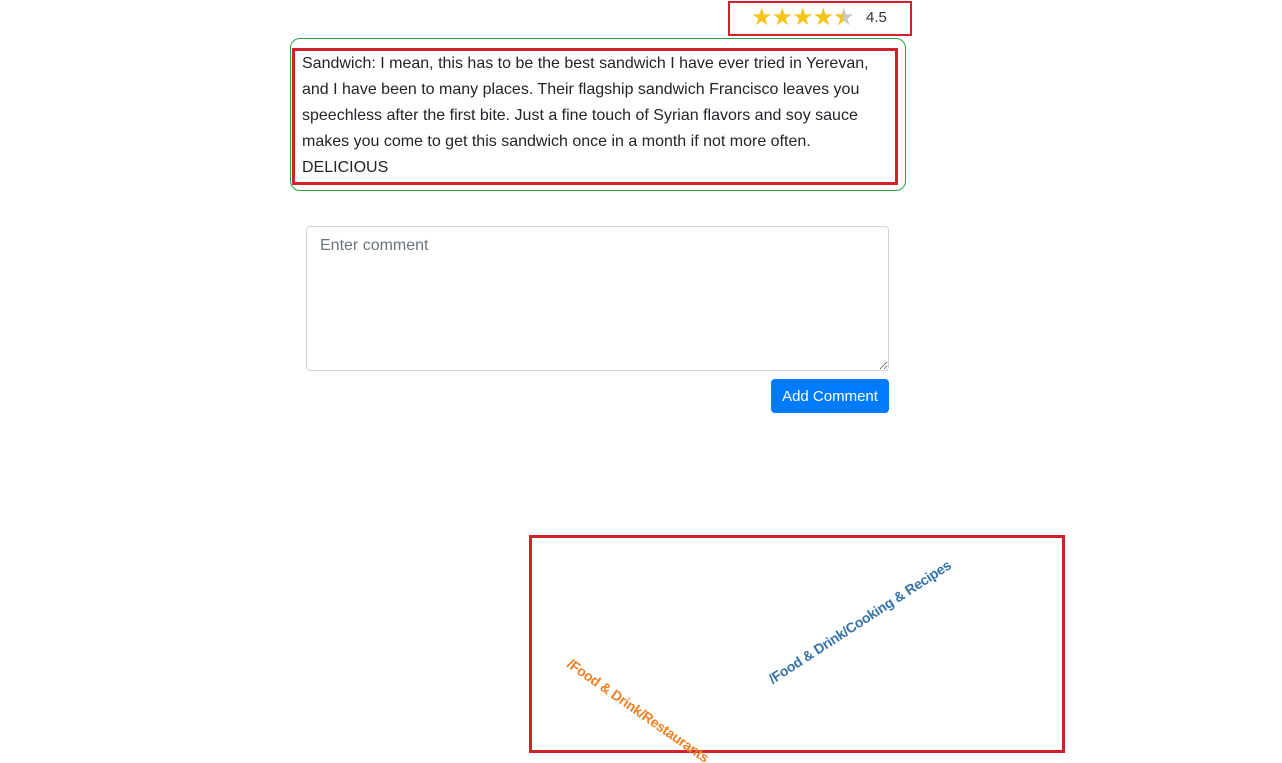 The width and height of the screenshot is (1282, 763). What do you see at coordinates (859, 621) in the screenshot?
I see `category-tag-cooking-recipes: /Food & Drink/Cooking & Recipes` at bounding box center [859, 621].